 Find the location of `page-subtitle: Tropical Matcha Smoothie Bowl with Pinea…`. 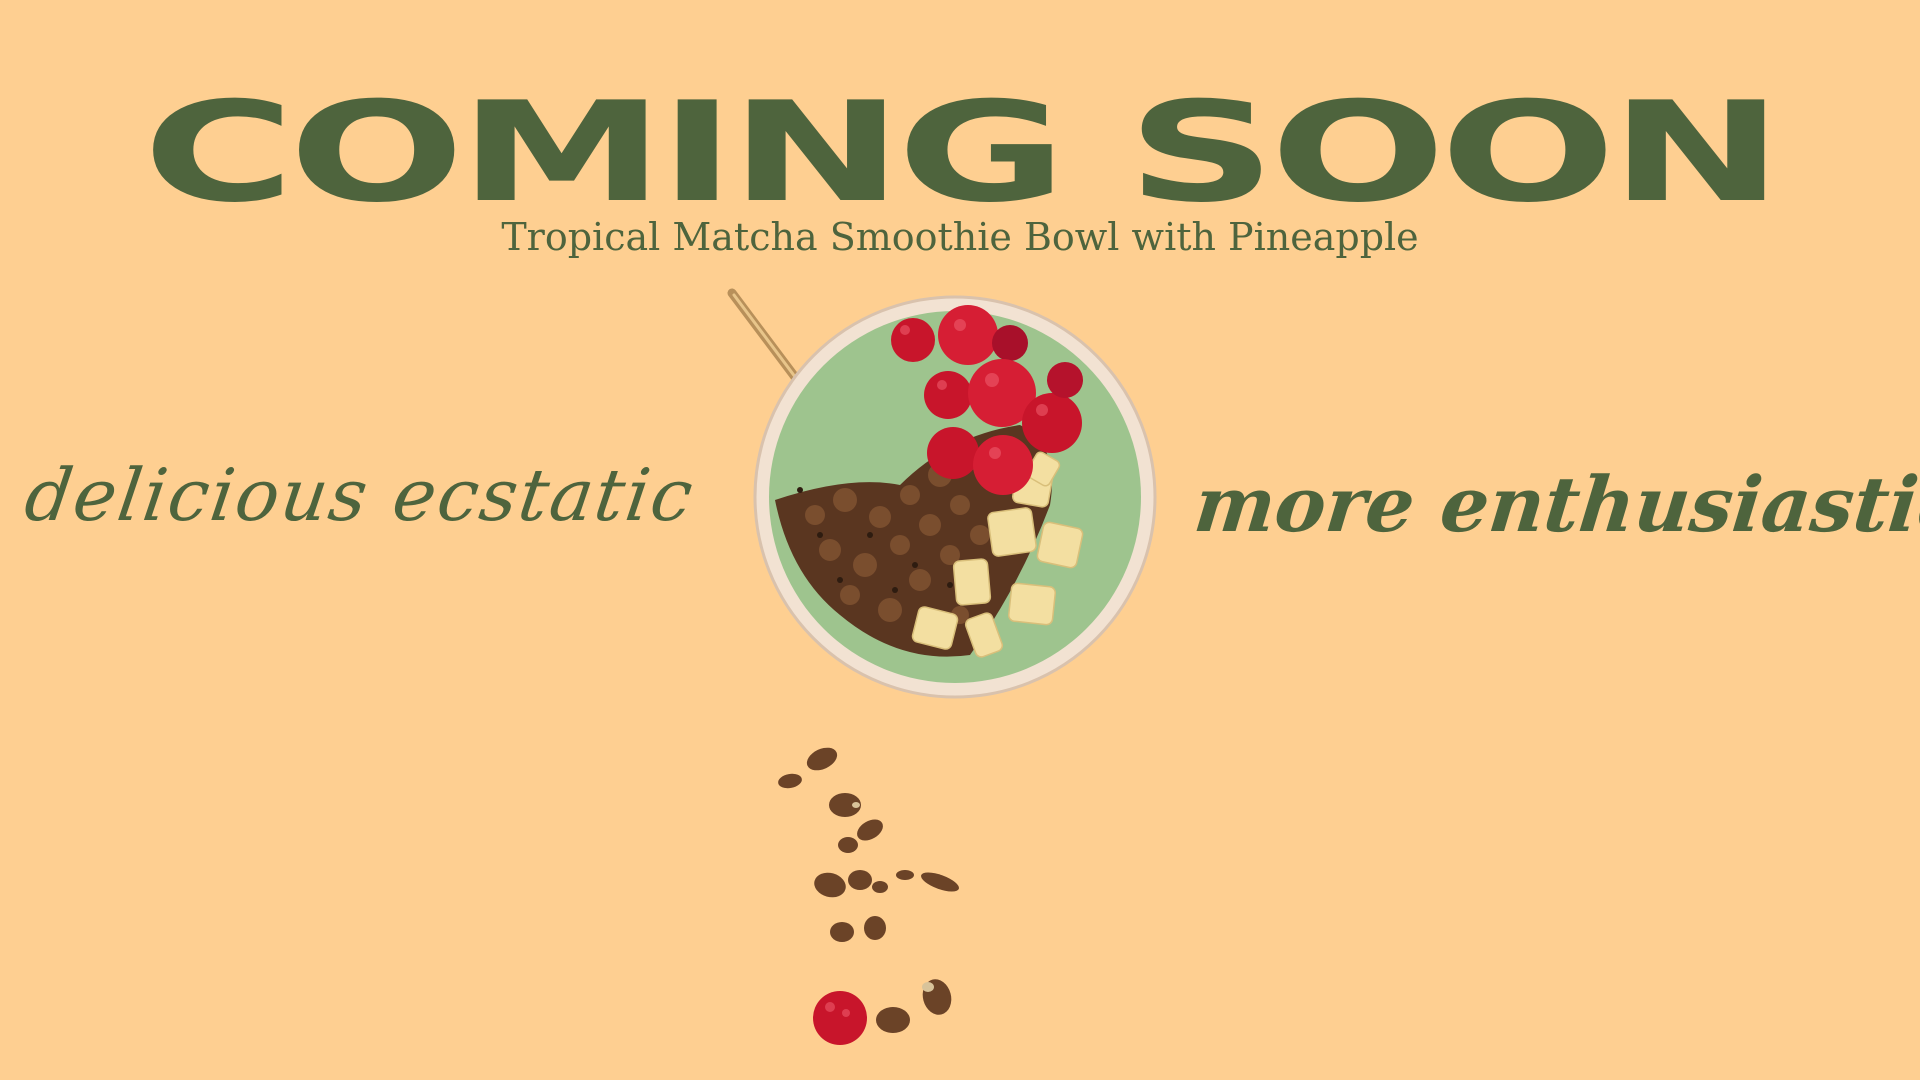

page-subtitle: Tropical Matcha Smoothie Bowl with Pinea… is located at coordinates (960, 237).